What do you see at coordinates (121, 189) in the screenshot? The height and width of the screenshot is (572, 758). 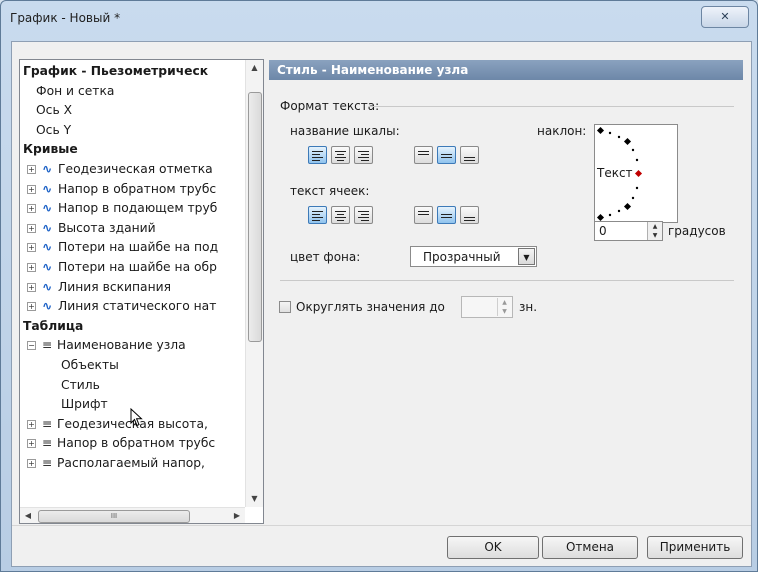 I see `tree-item: + ∿ Напор в обратном трубс` at bounding box center [121, 189].